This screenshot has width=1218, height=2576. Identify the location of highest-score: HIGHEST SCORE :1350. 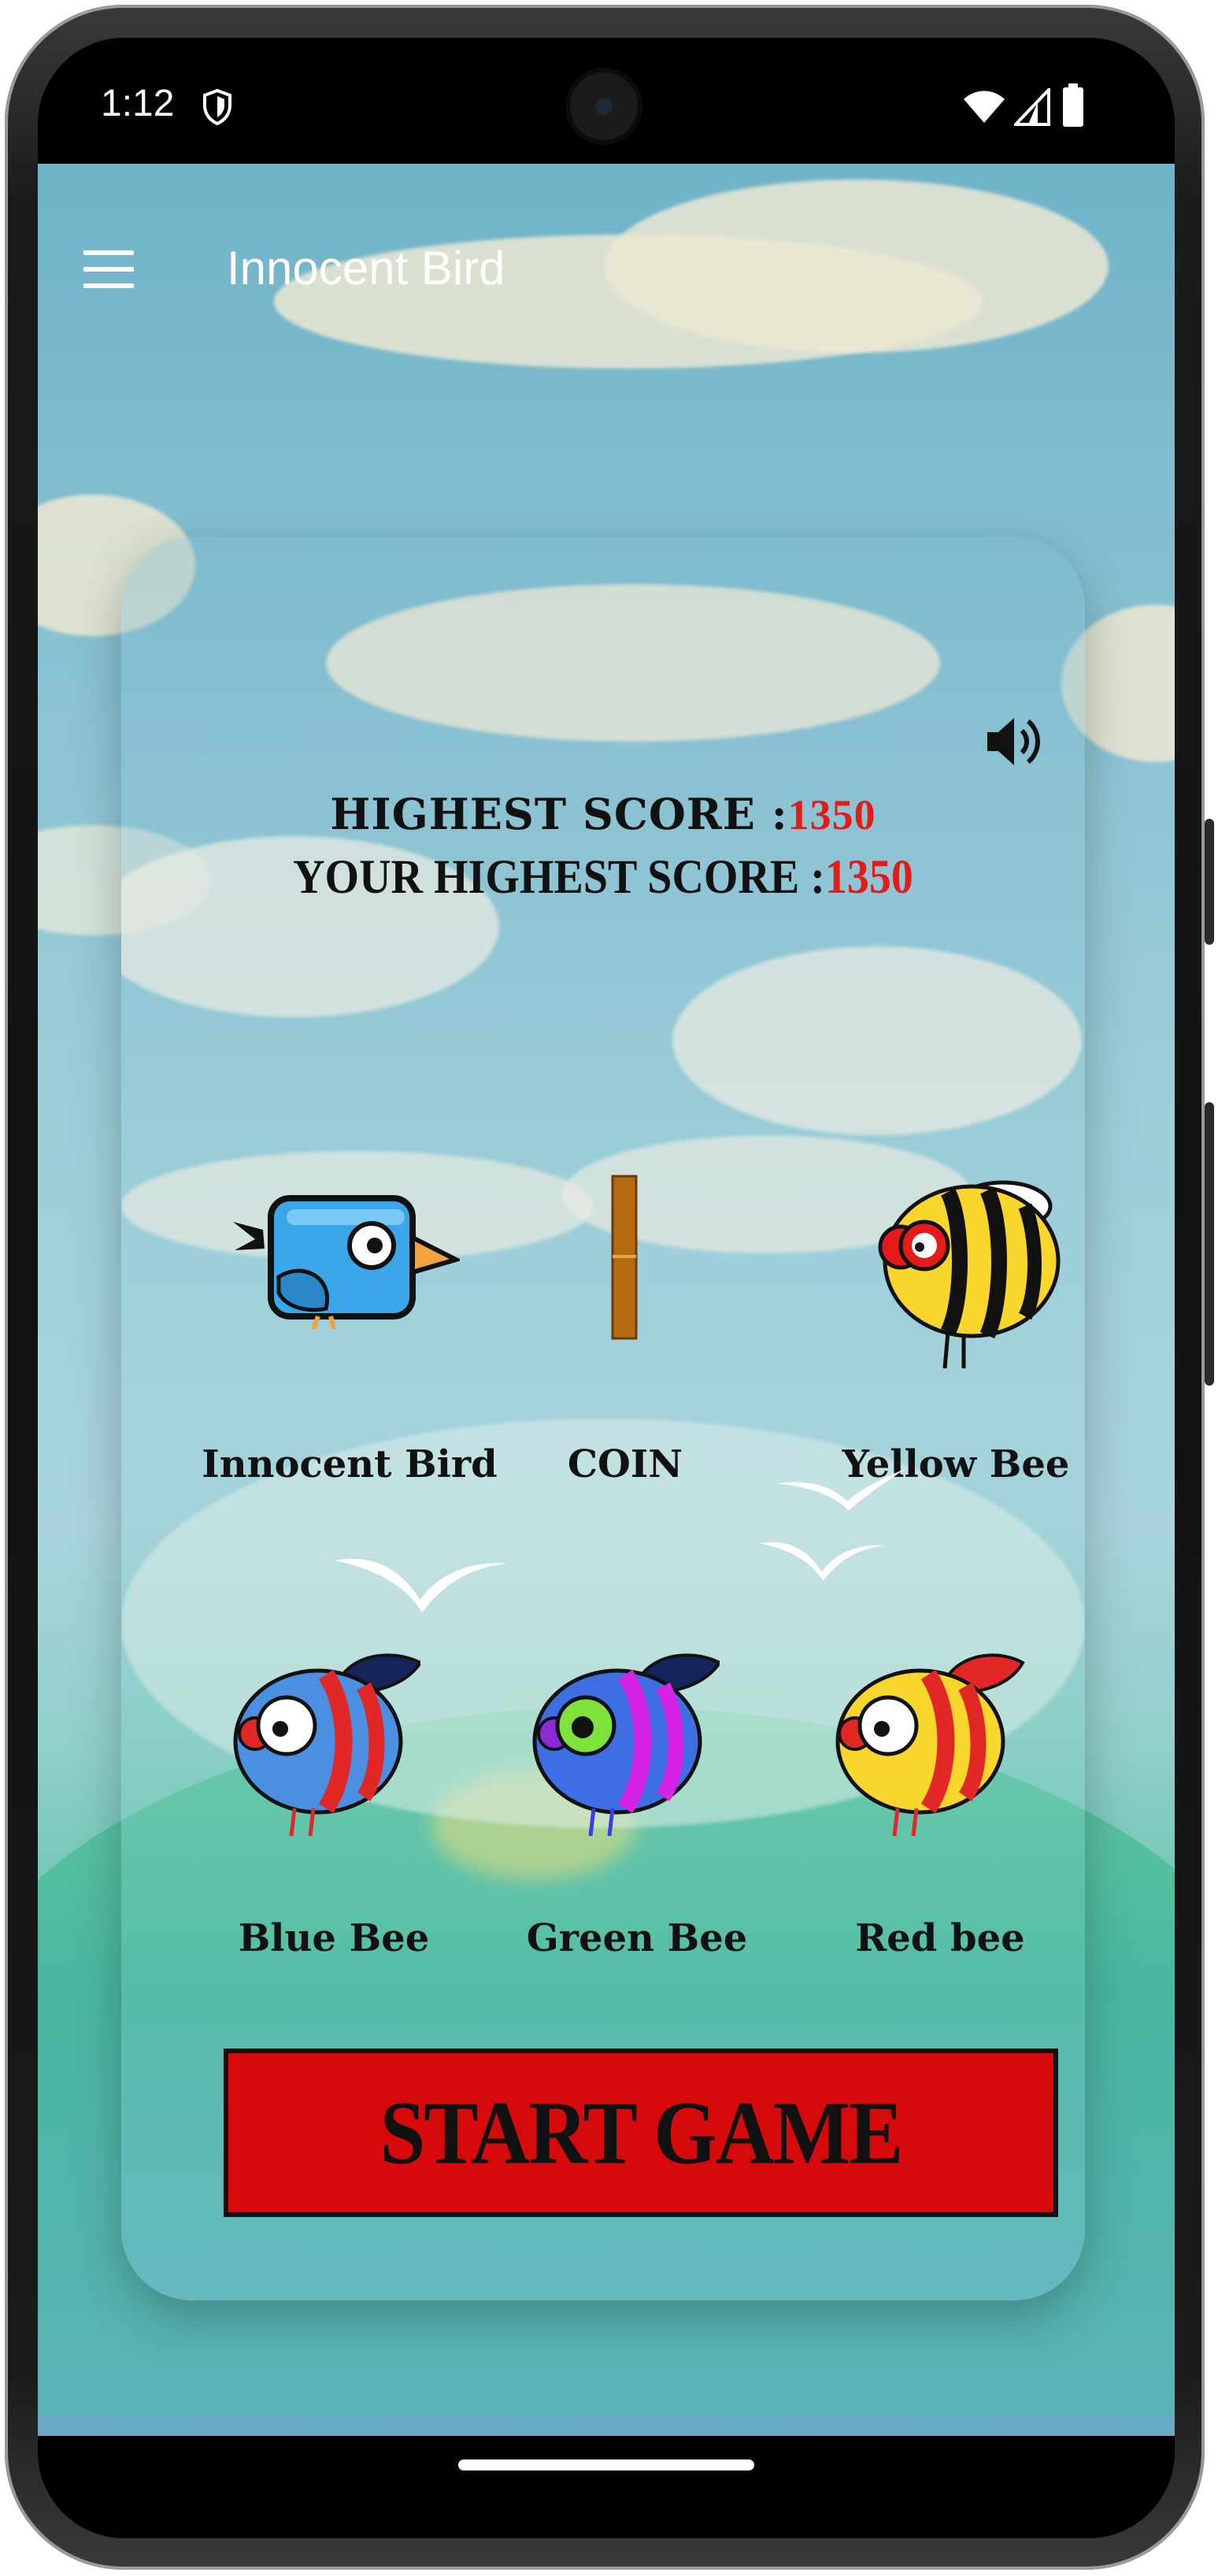
(603, 814).